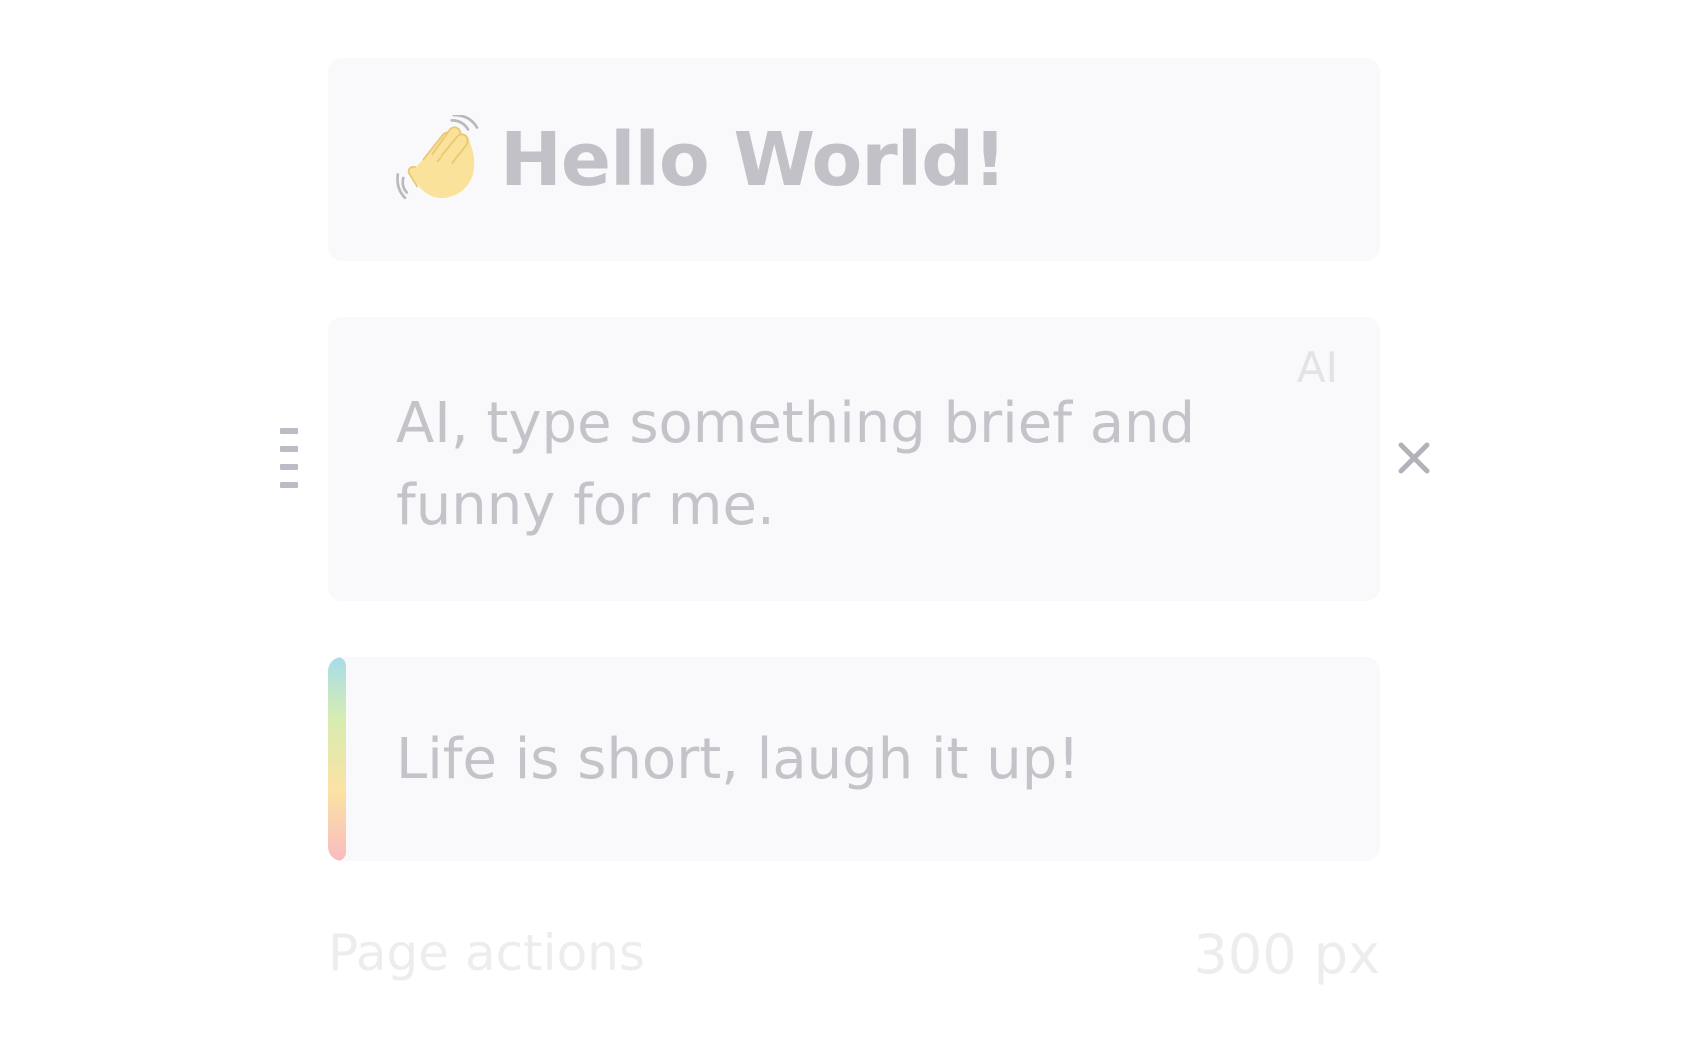 The image size is (1699, 1046). What do you see at coordinates (1414, 458) in the screenshot?
I see `close-icon` at bounding box center [1414, 458].